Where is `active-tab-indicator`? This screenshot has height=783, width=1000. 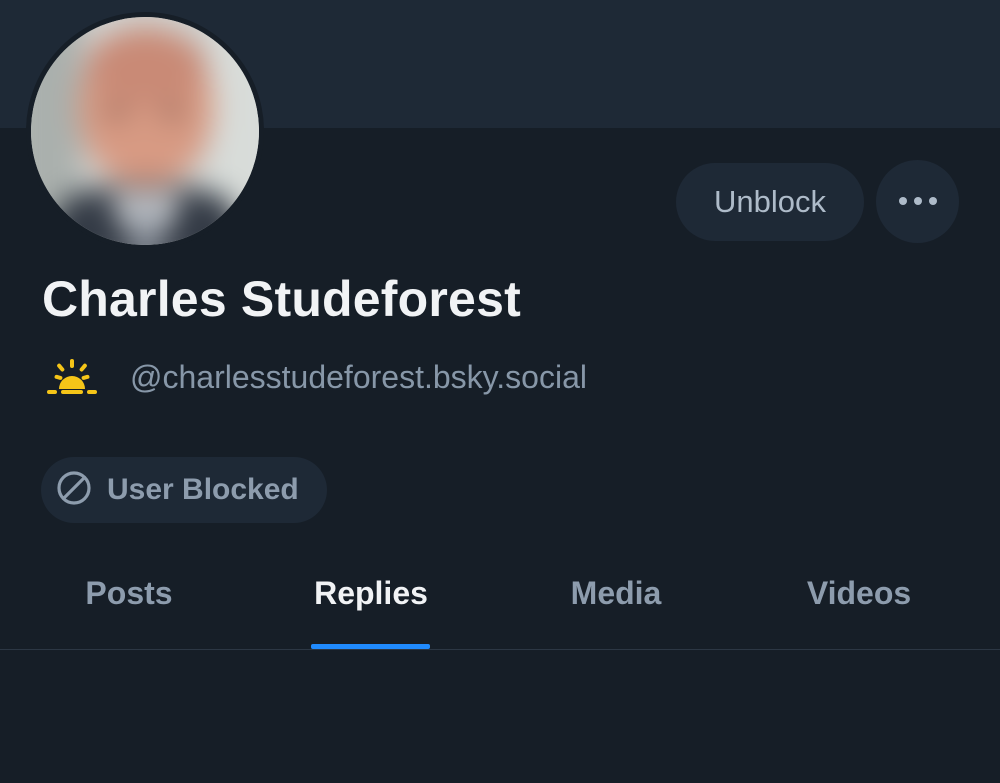
active-tab-indicator is located at coordinates (370, 646).